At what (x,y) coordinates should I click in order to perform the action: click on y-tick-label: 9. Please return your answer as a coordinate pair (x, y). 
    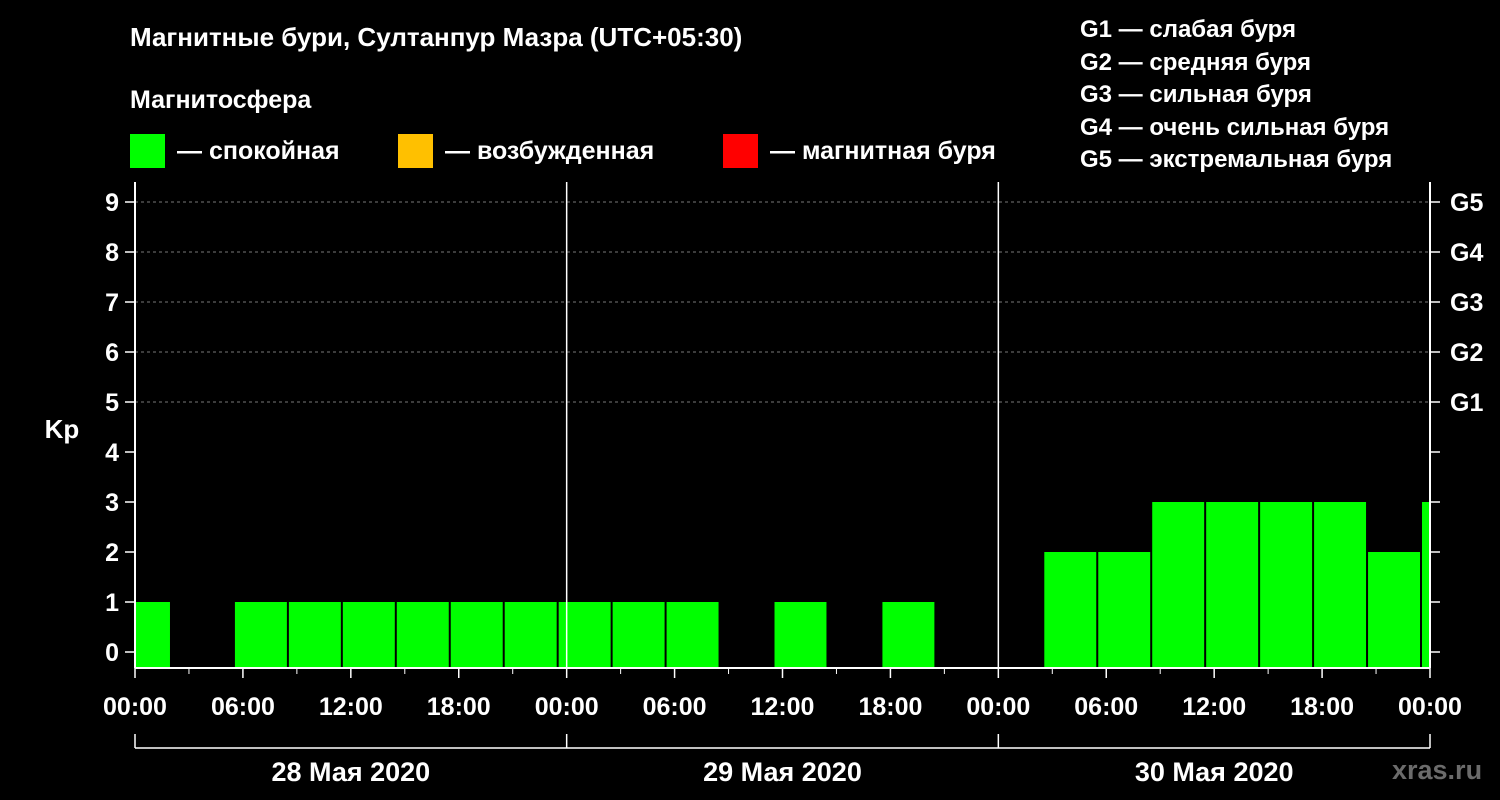
    Looking at the image, I should click on (112, 203).